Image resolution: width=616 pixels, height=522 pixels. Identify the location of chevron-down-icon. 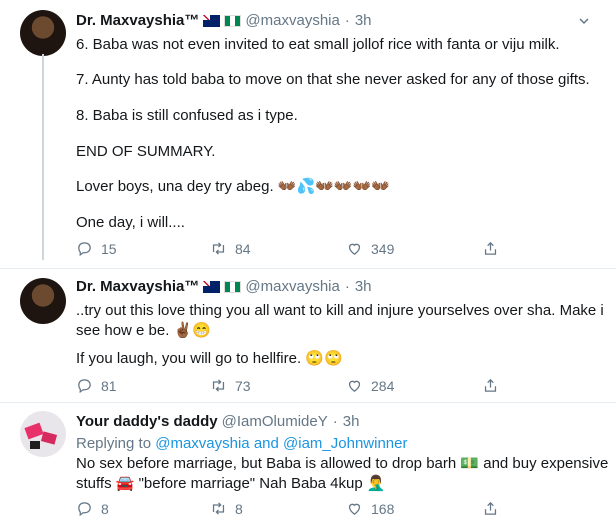
(584, 20).